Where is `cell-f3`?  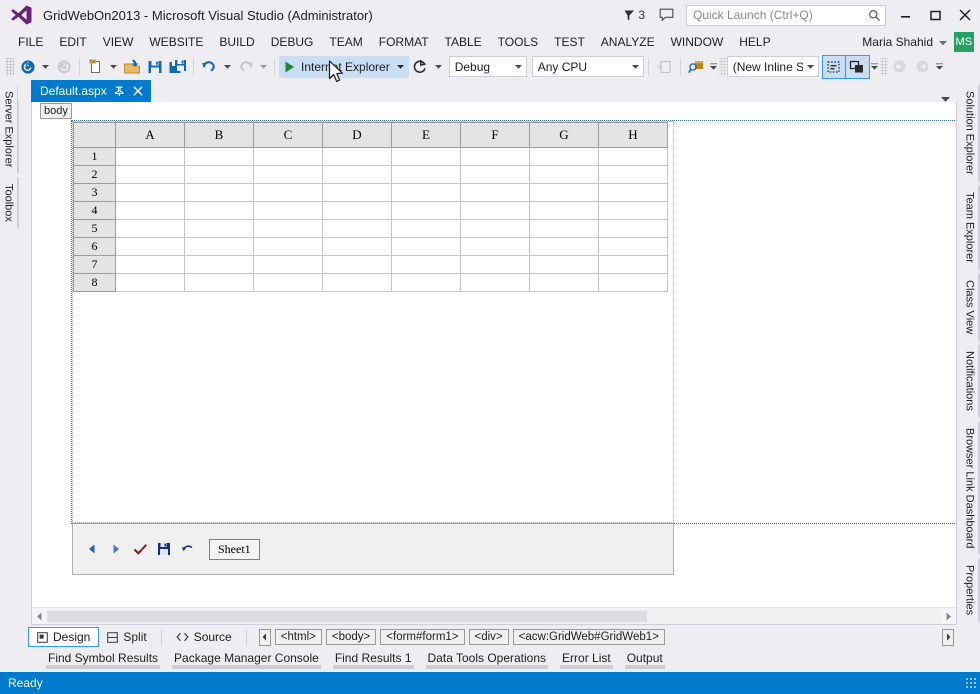 cell-f3 is located at coordinates (495, 192).